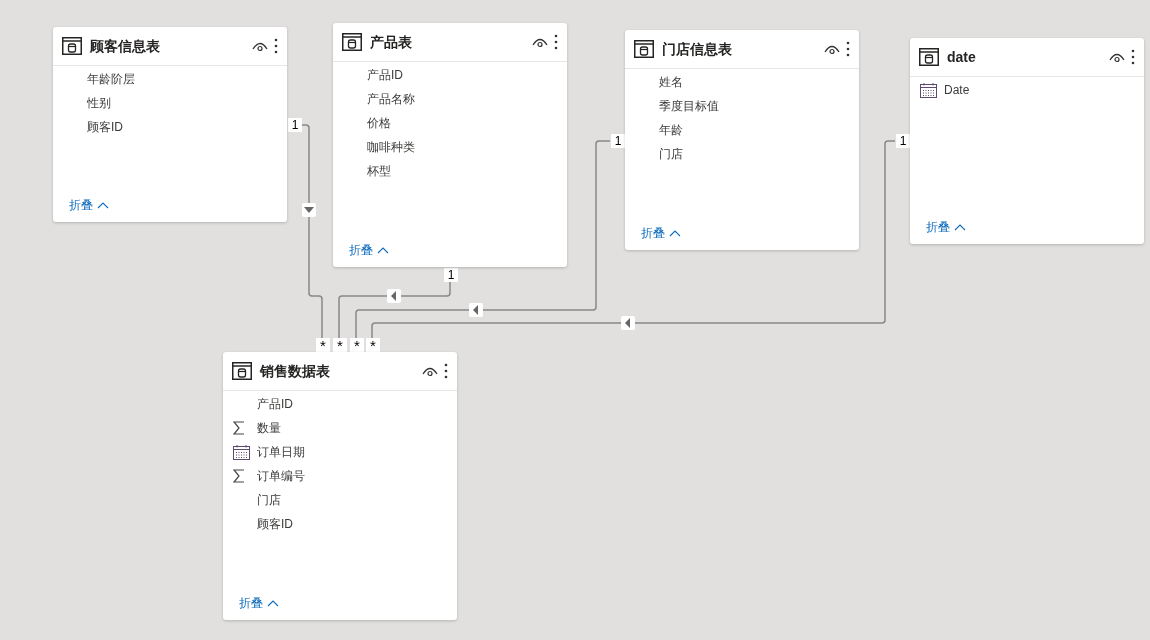 The image size is (1150, 640). Describe the element at coordinates (391, 99) in the screenshot. I see `field-name: 产品名称` at that location.